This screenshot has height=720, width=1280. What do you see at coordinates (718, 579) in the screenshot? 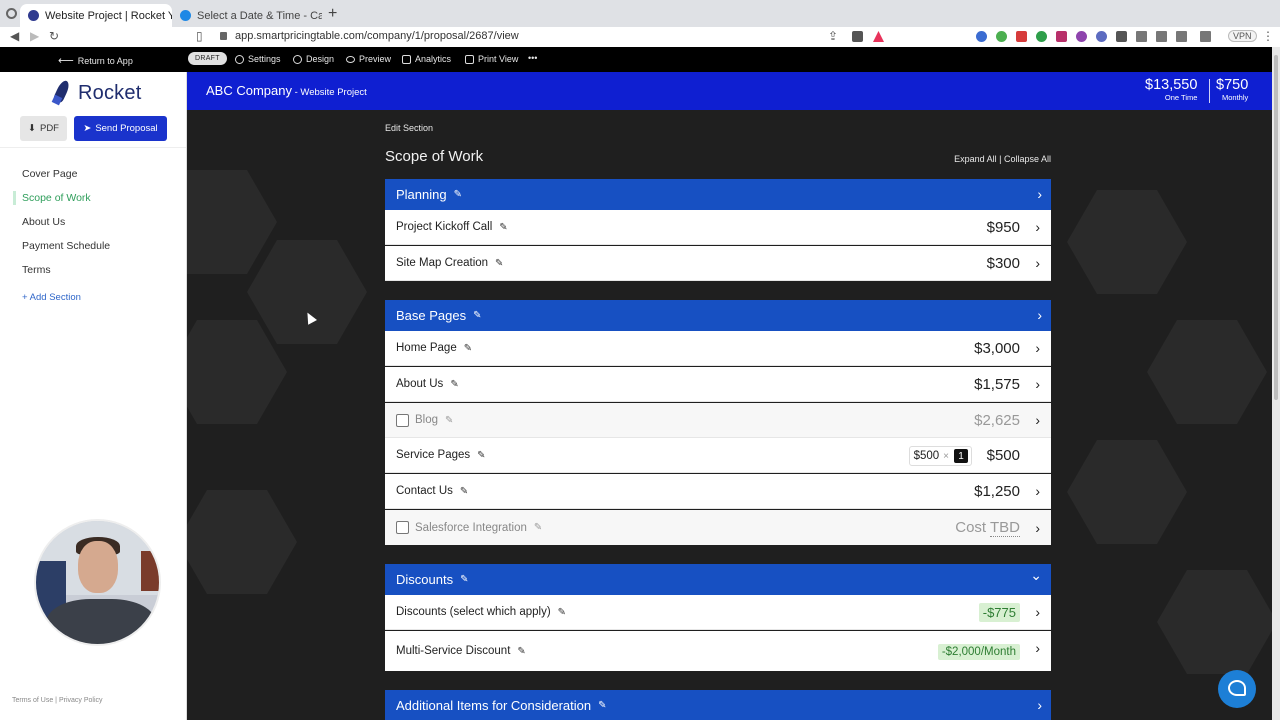
I see `section-header-discounts: Discounts ✎ ⌄` at bounding box center [718, 579].